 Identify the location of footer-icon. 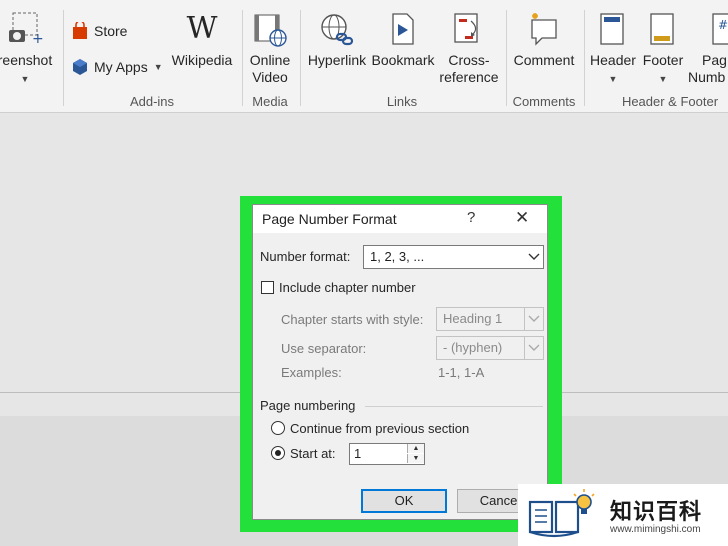
(662, 29).